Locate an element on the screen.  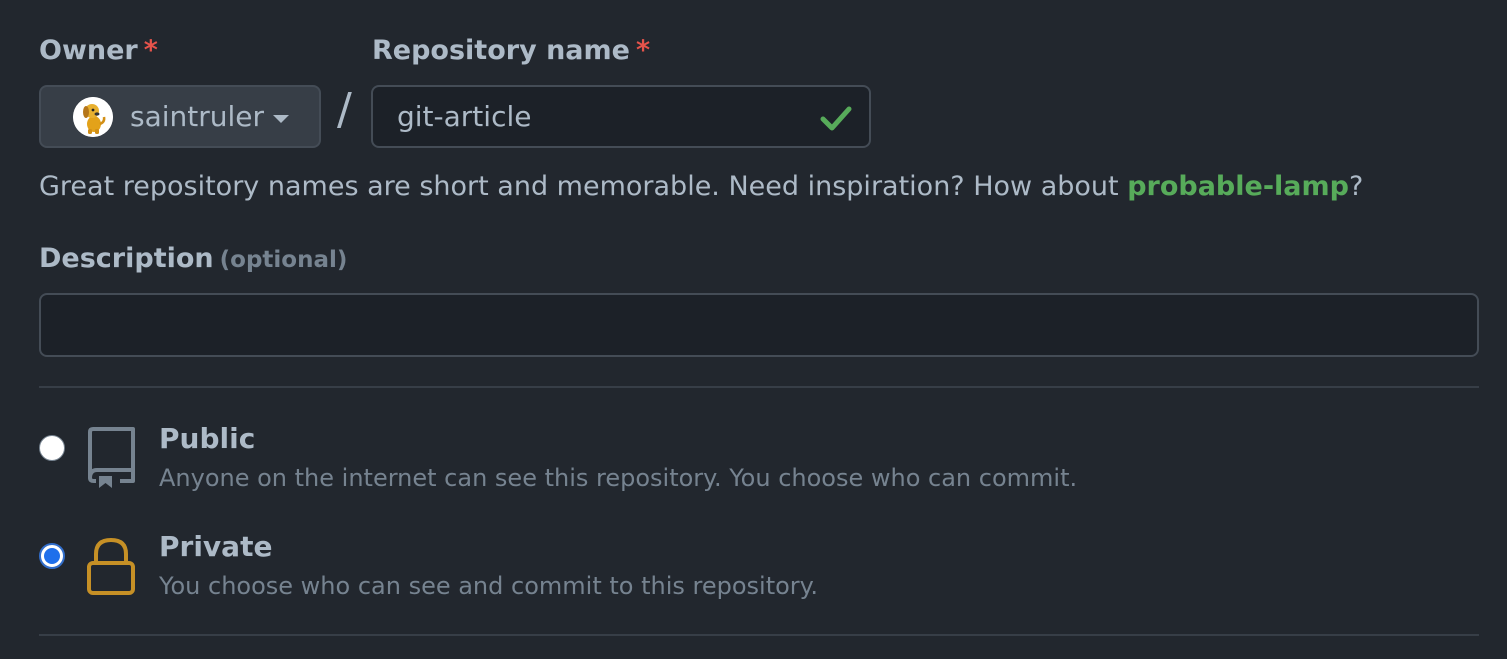
dog-avatar-icon is located at coordinates (93, 116).